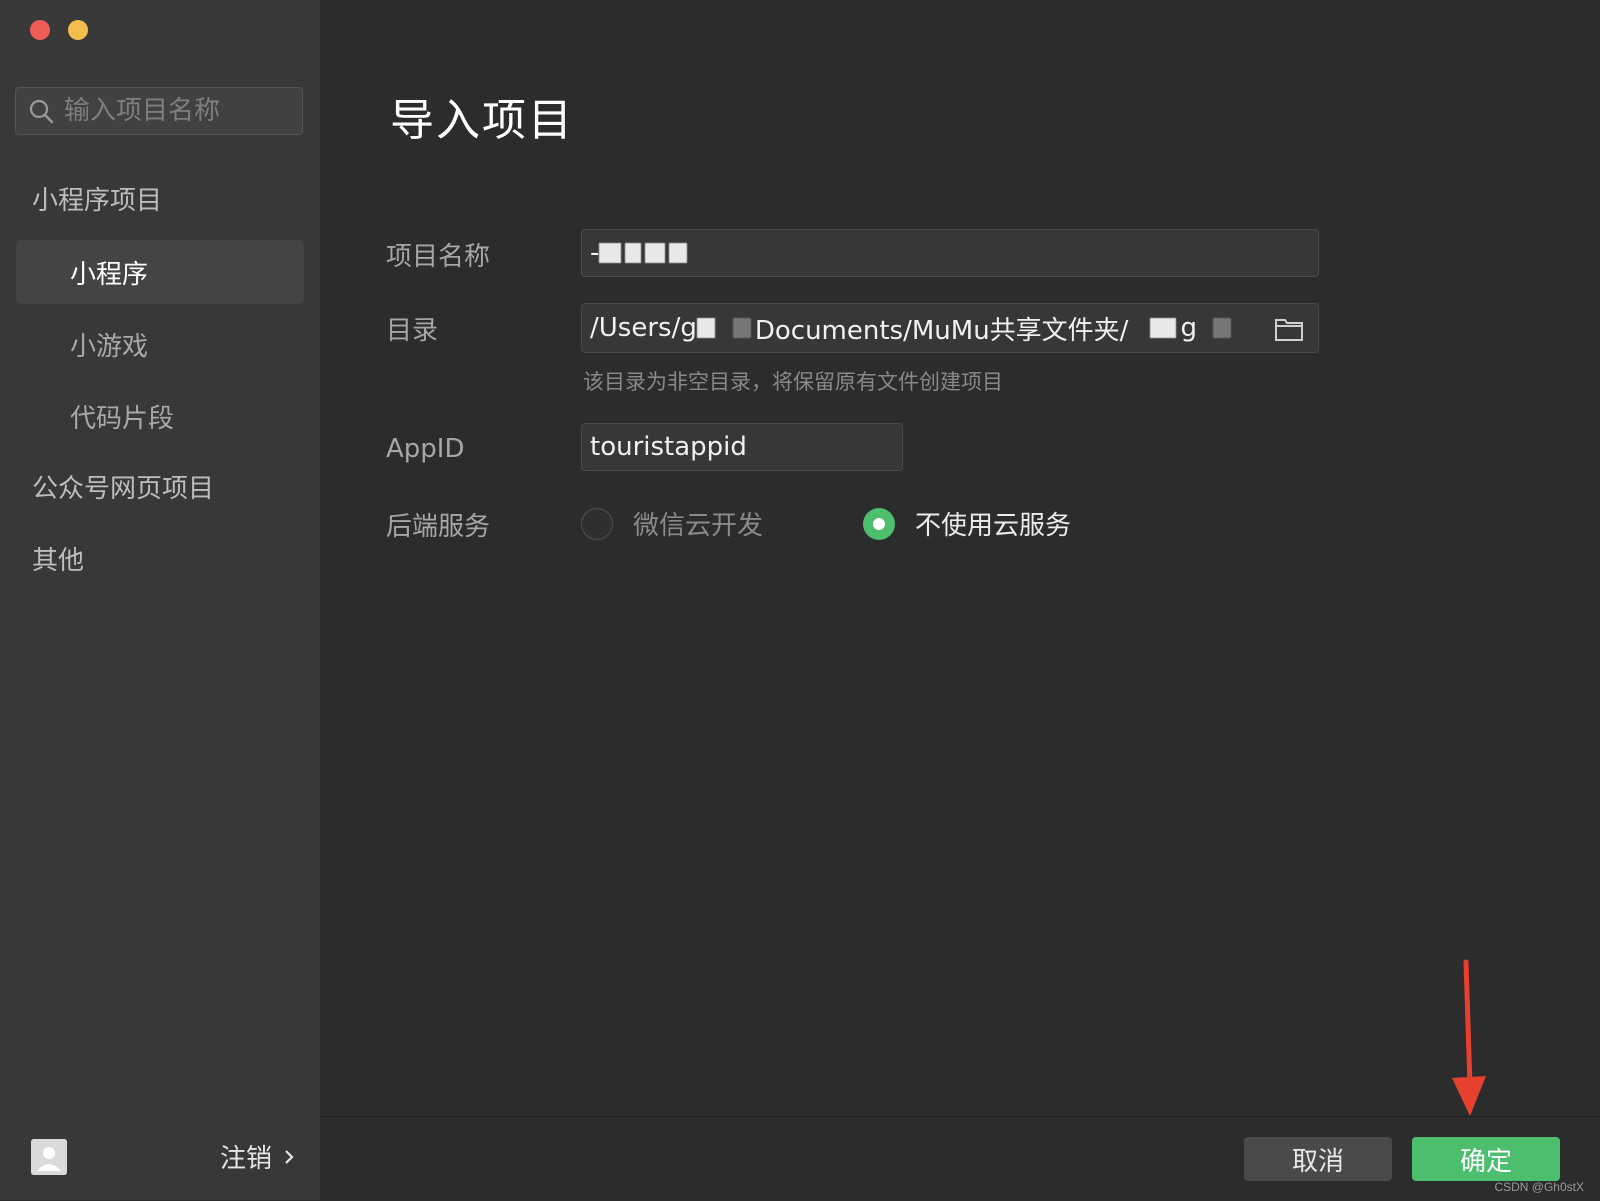 The image size is (1600, 1201). I want to click on appid-value: touristappid, so click(668, 447).